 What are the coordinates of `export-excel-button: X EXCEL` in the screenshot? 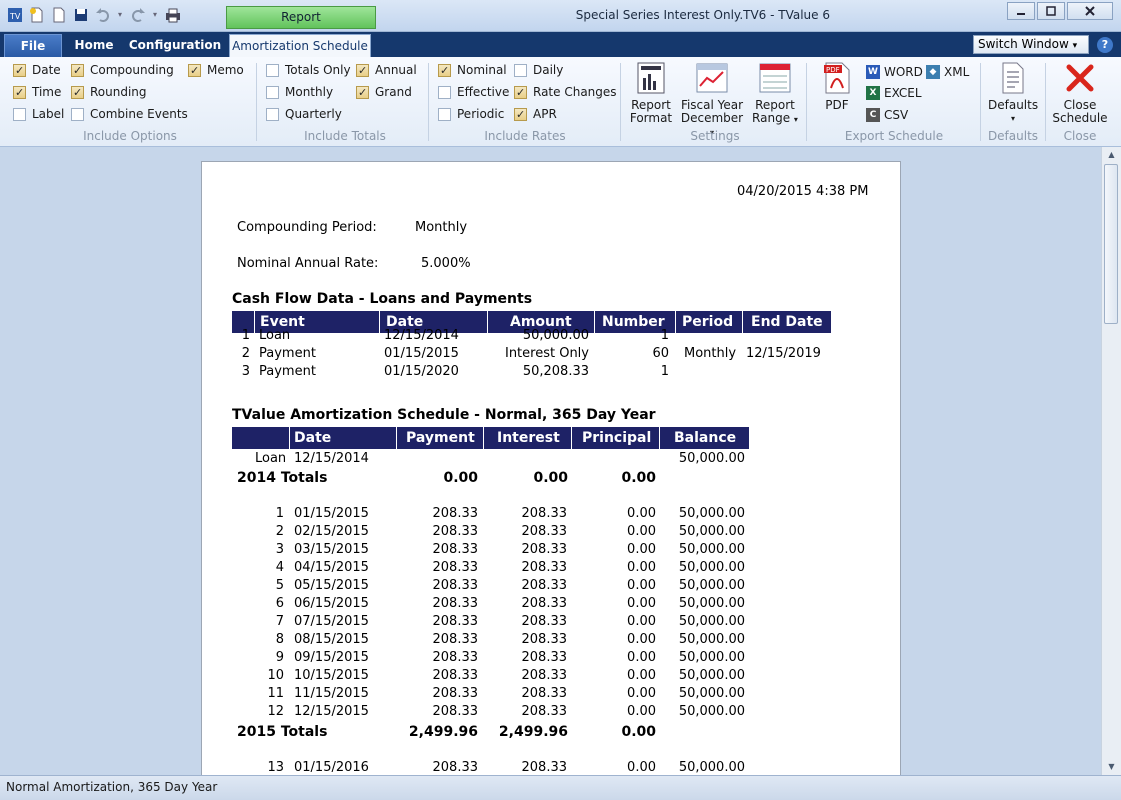 It's located at (894, 93).